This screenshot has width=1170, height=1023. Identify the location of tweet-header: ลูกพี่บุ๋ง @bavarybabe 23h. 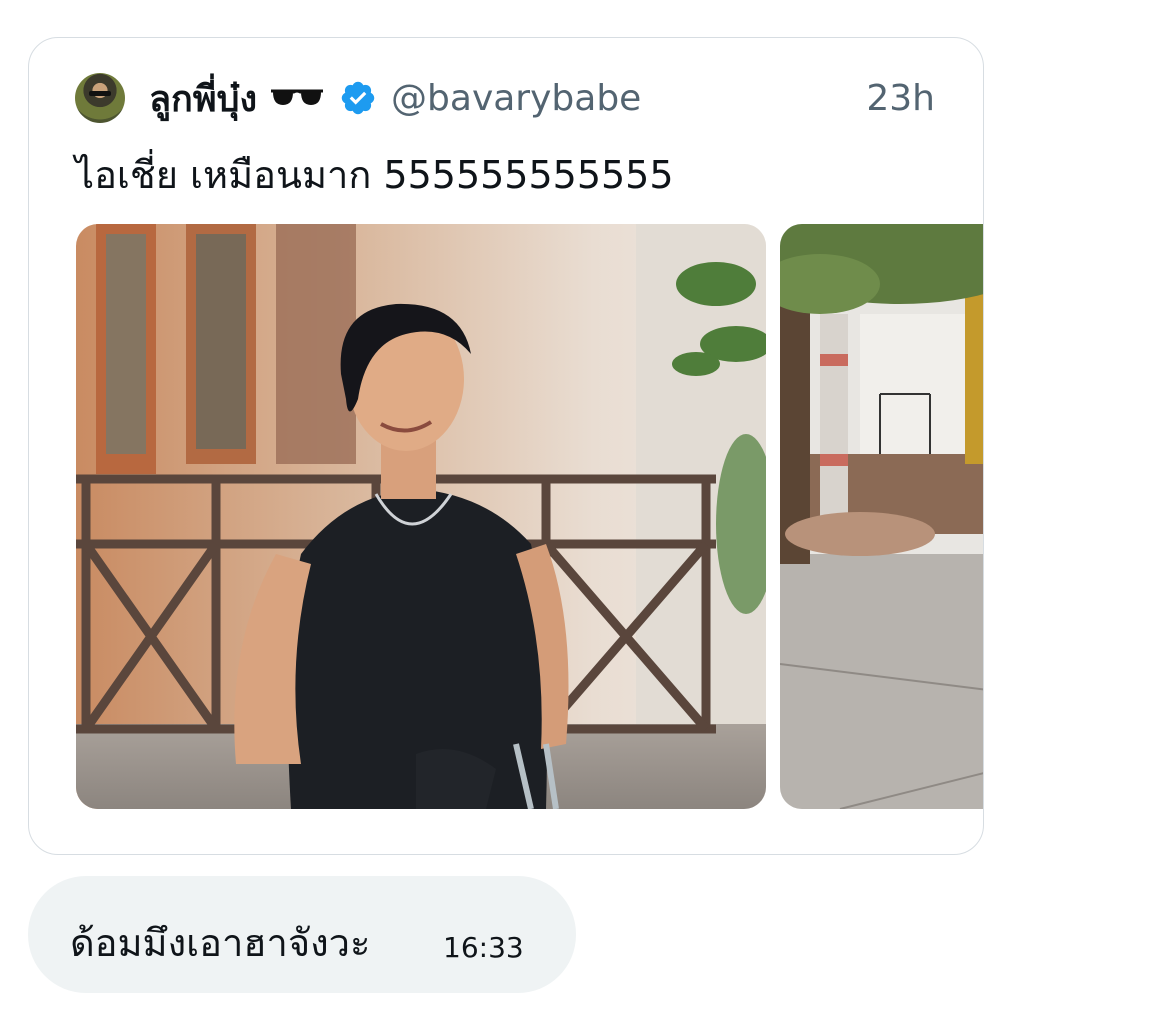
(505, 98).